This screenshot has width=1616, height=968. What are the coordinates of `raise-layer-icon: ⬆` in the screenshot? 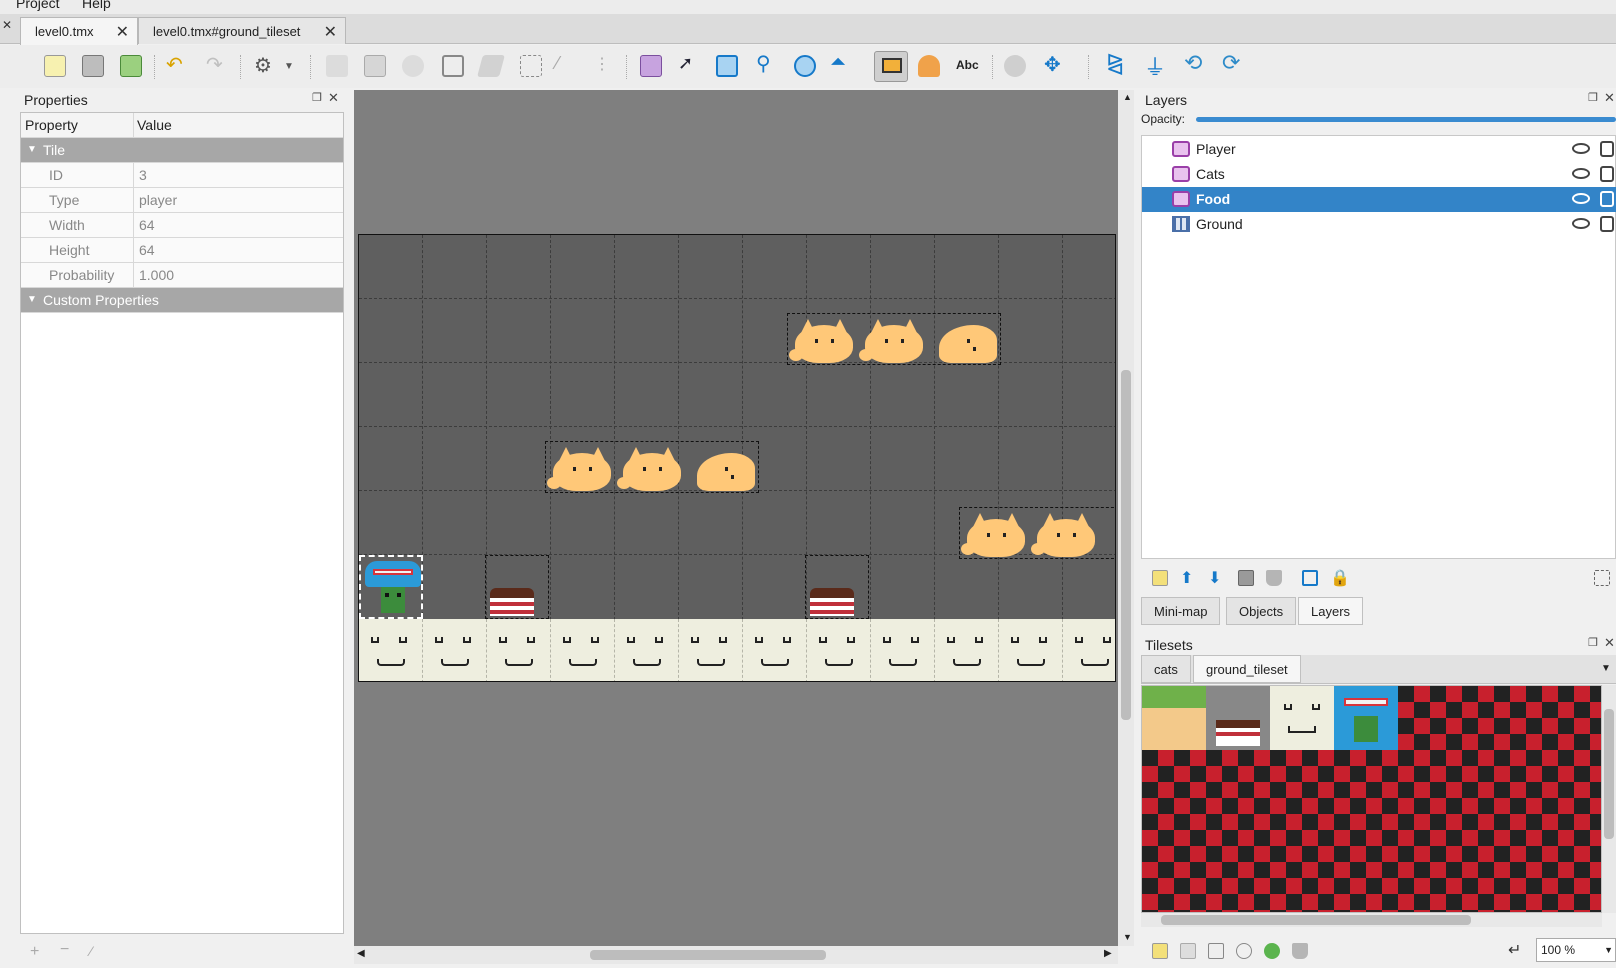 It's located at (1188, 577).